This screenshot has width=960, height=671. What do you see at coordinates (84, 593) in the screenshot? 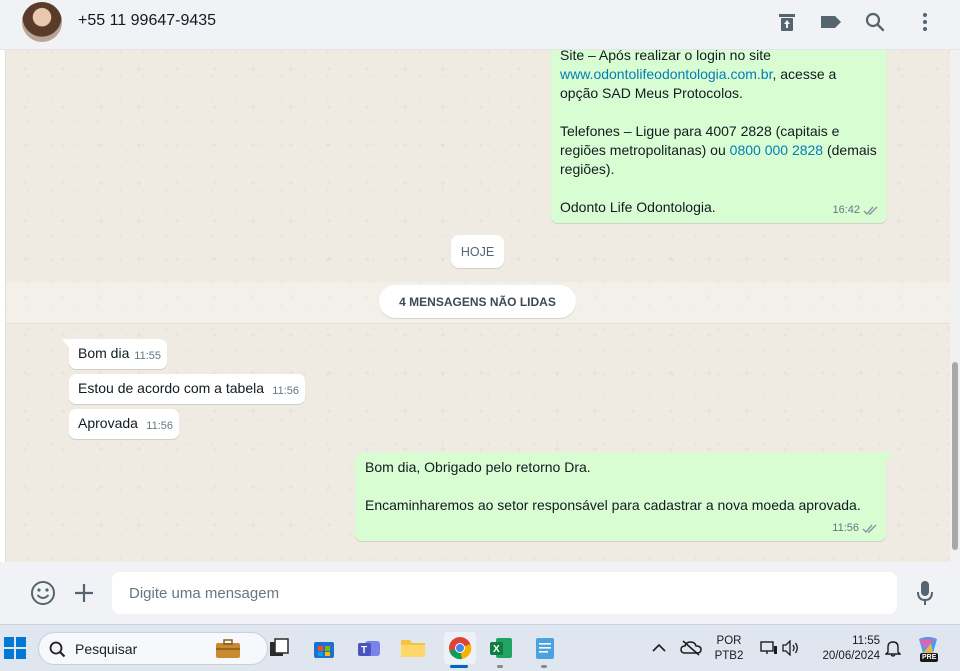
I see `attach-plus-icon` at bounding box center [84, 593].